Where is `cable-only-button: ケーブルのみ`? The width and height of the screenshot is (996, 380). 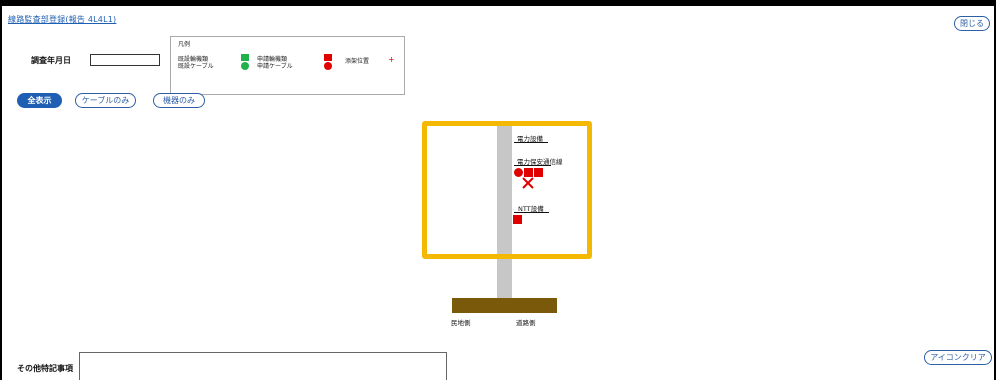 cable-only-button: ケーブルのみ is located at coordinates (105, 100).